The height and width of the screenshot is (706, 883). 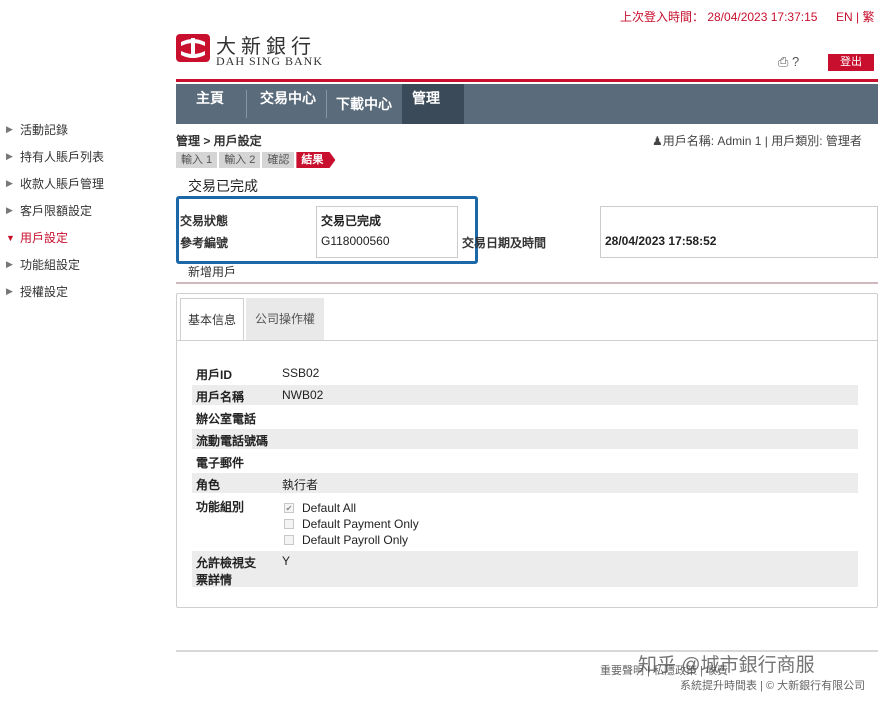 What do you see at coordinates (62, 184) in the screenshot?
I see `sidebar-item-label: 收款人賬戶管理` at bounding box center [62, 184].